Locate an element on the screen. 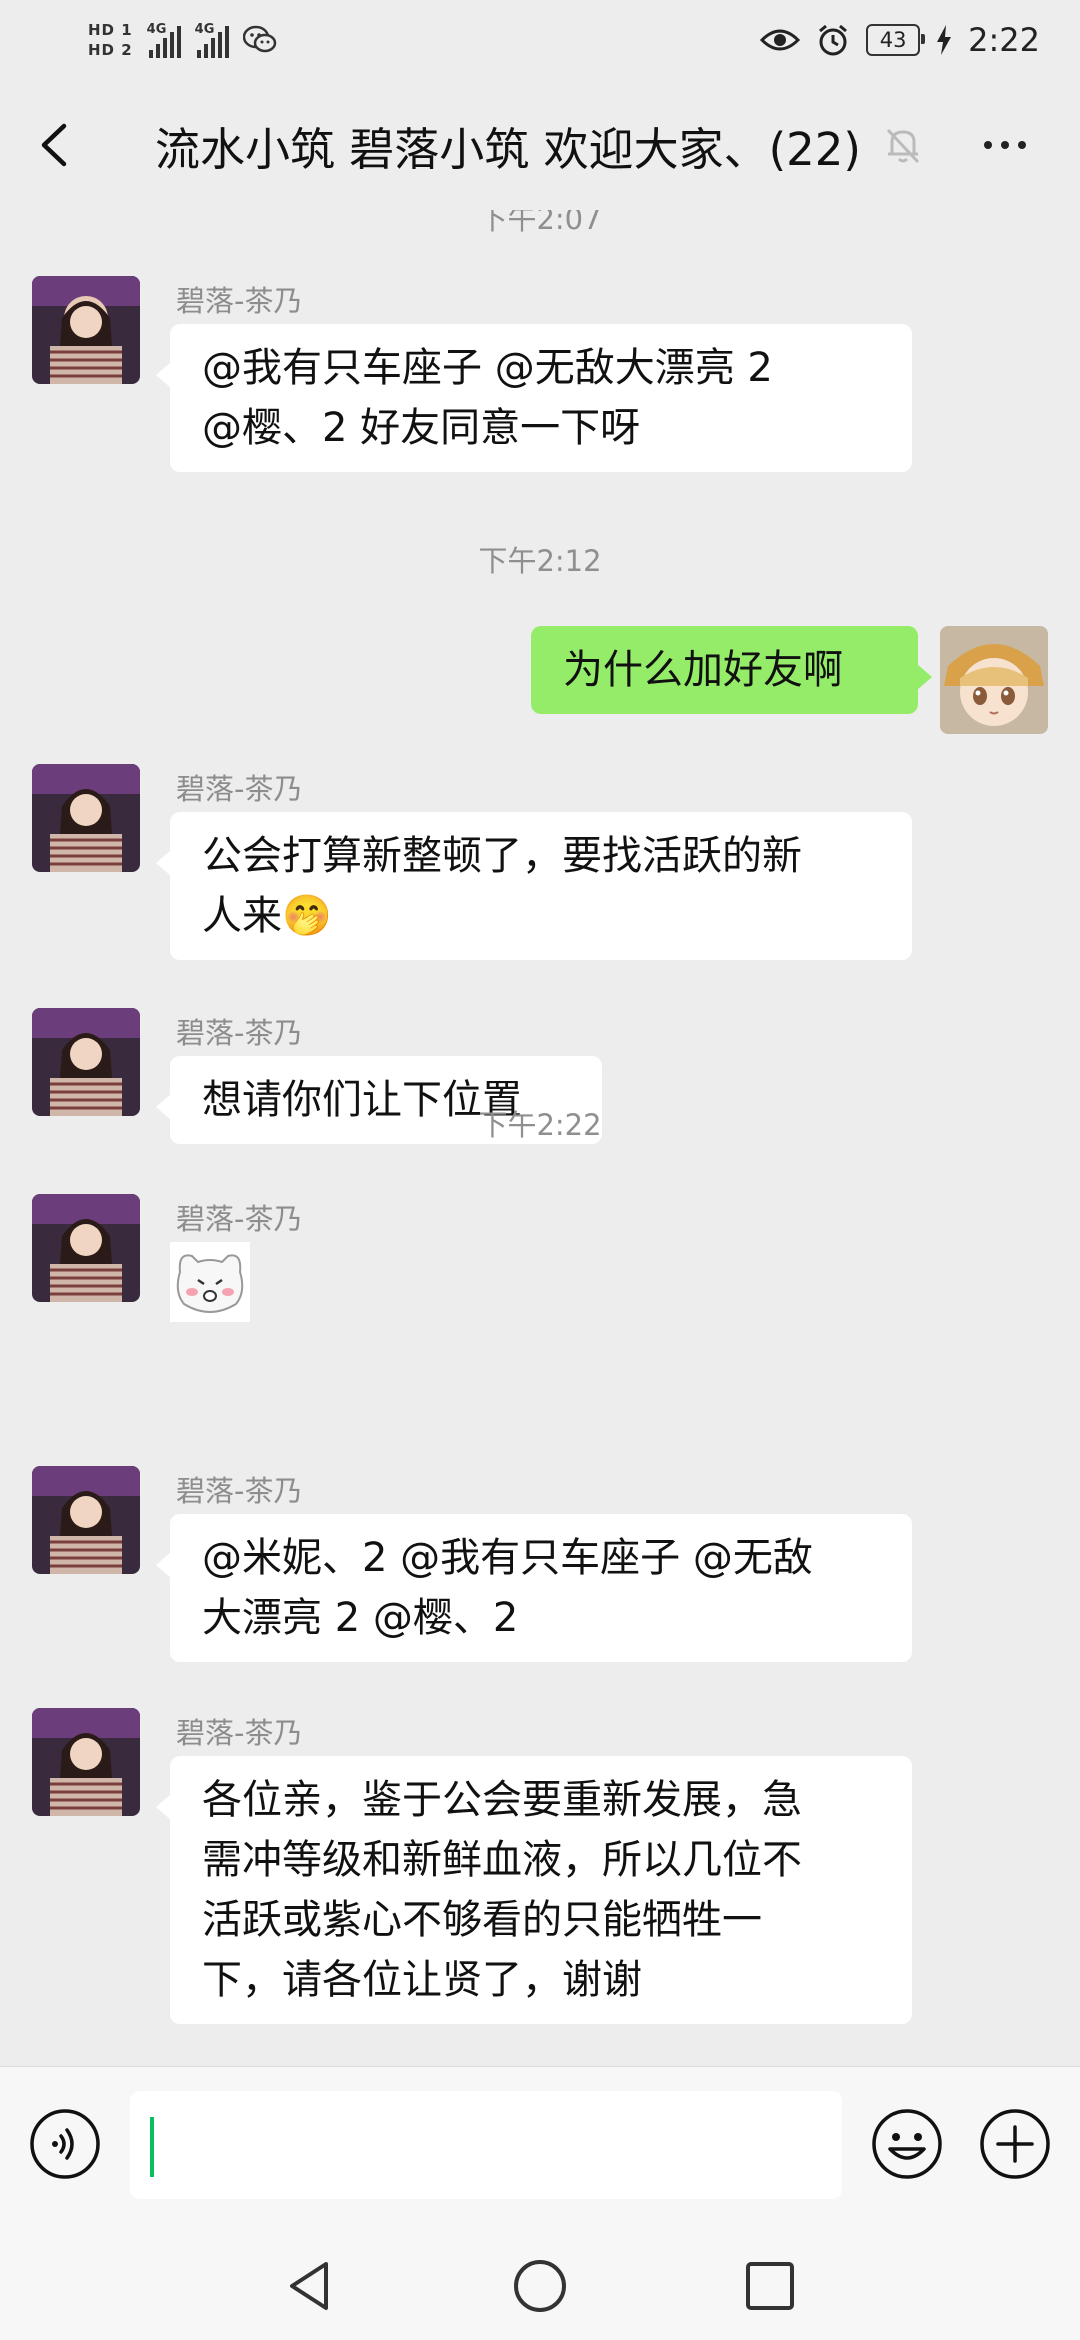 The width and height of the screenshot is (1080, 2340). status-right: 43 2:22 is located at coordinates (900, 40).